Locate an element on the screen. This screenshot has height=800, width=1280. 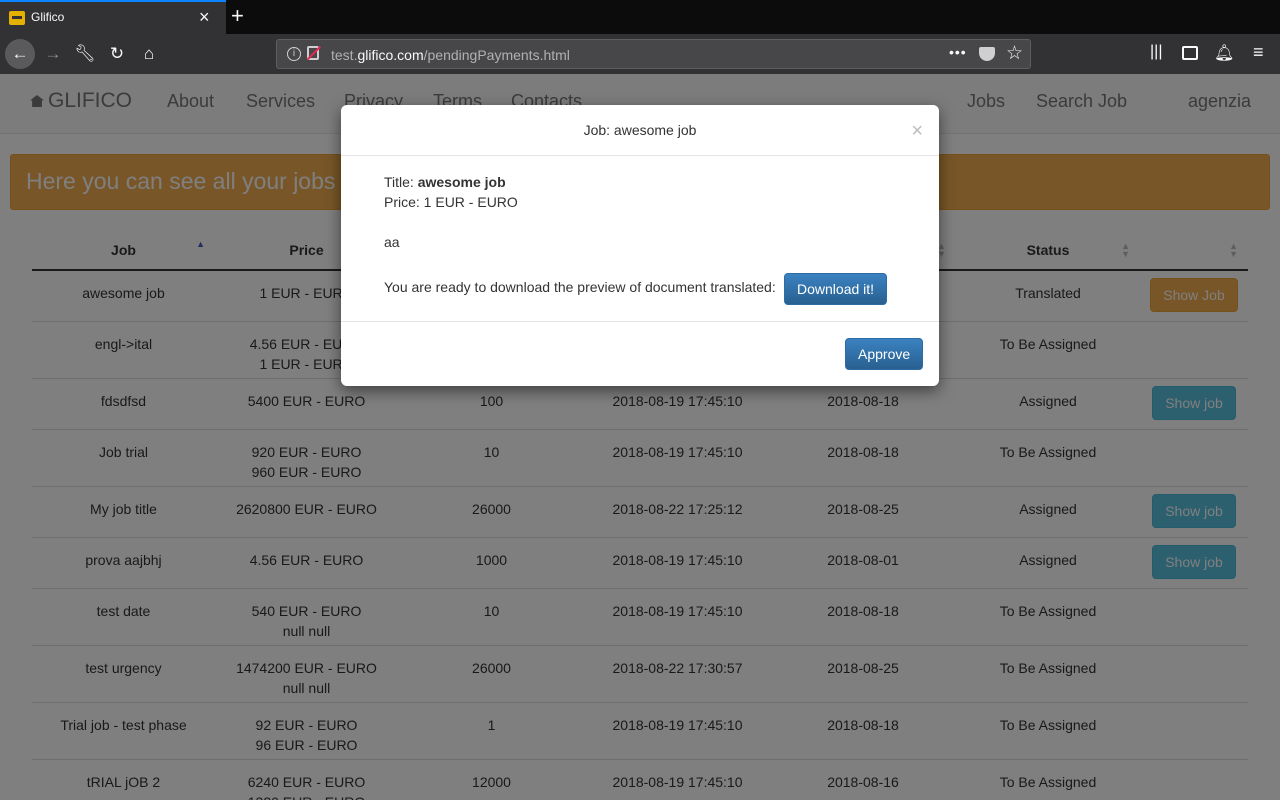
reload-icon: ↻ is located at coordinates (117, 54).